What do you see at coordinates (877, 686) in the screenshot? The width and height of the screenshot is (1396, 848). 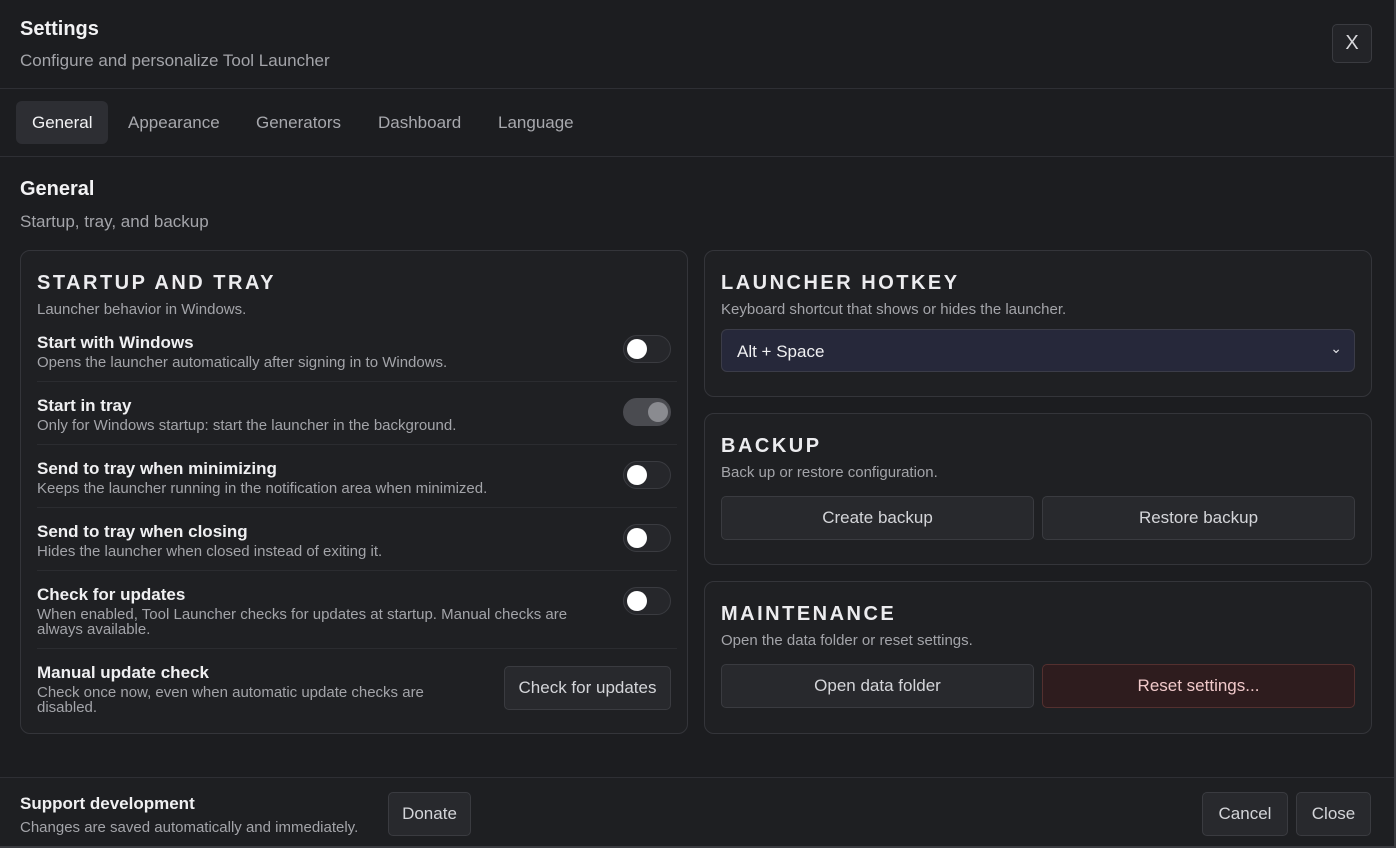 I see `open-data-folder-button: Open data folder` at bounding box center [877, 686].